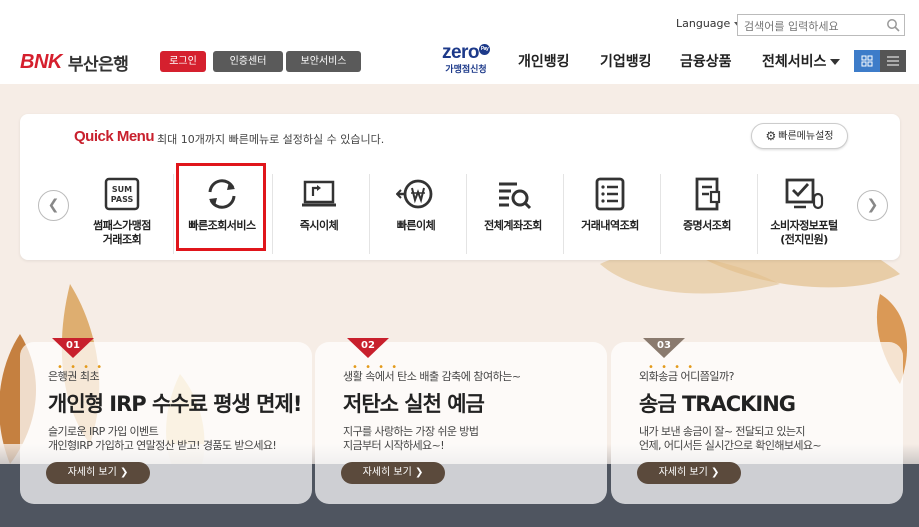  Describe the element at coordinates (771, 136) in the screenshot. I see `gear-icon: ⚙` at that location.